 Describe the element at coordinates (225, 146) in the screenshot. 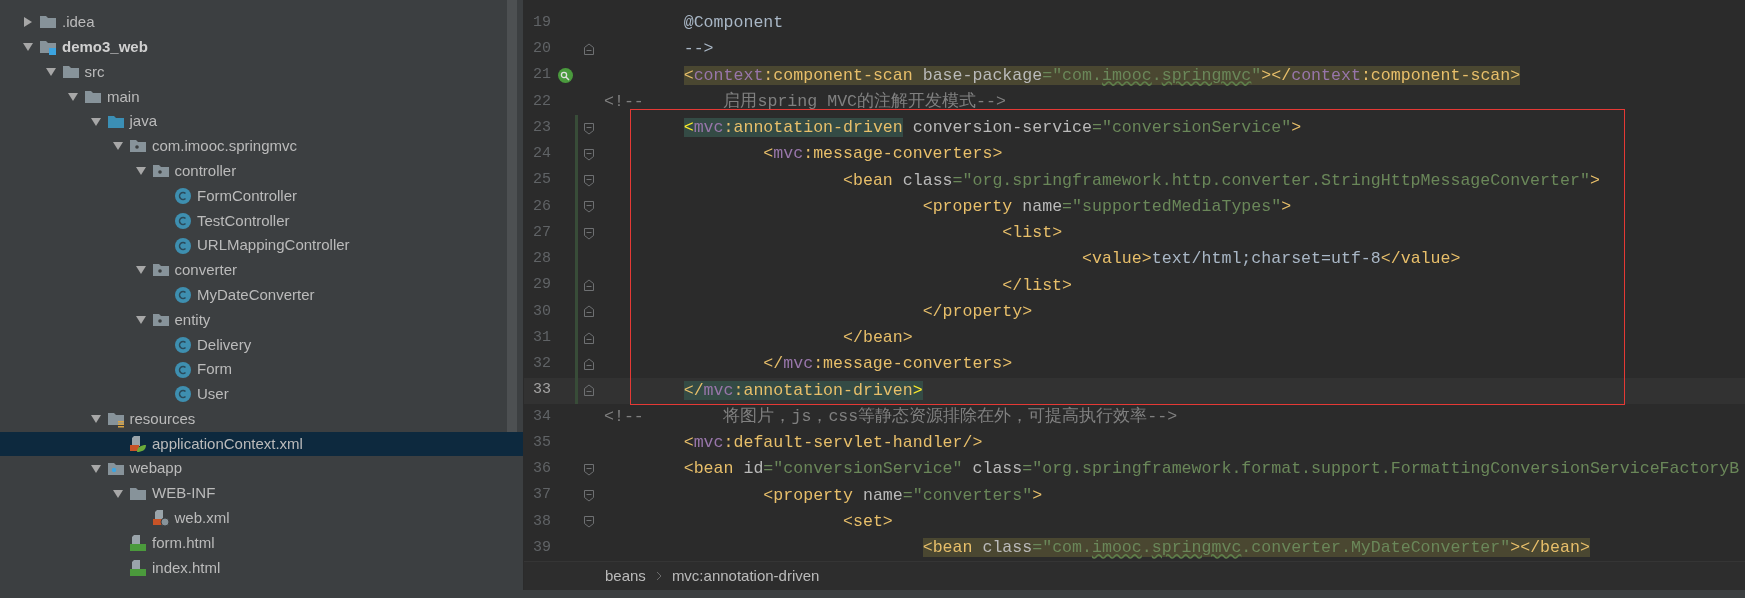

I see `item-label: com.imooc.springmvc` at that location.